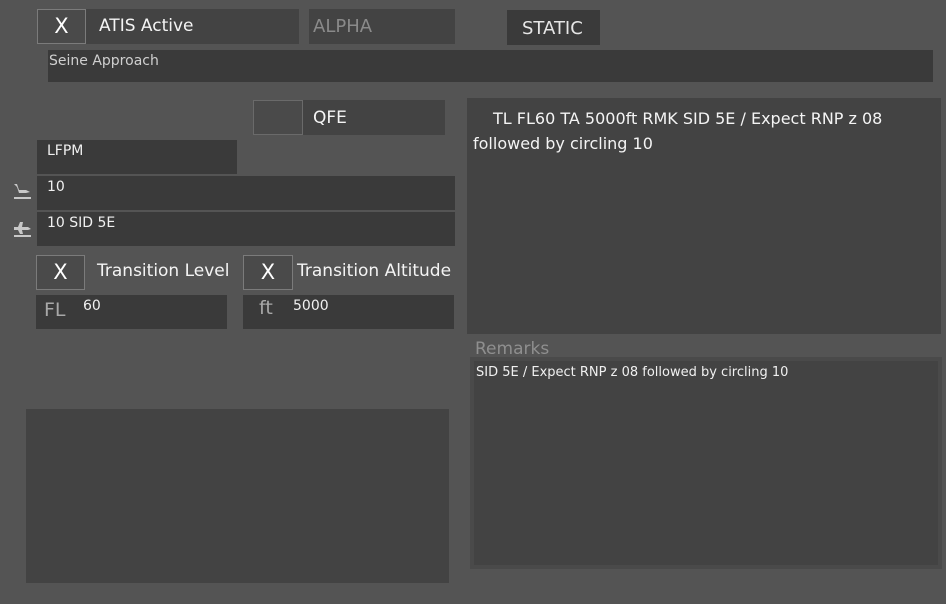 Image resolution: width=946 pixels, height=604 pixels. I want to click on empty-panel, so click(237, 496).